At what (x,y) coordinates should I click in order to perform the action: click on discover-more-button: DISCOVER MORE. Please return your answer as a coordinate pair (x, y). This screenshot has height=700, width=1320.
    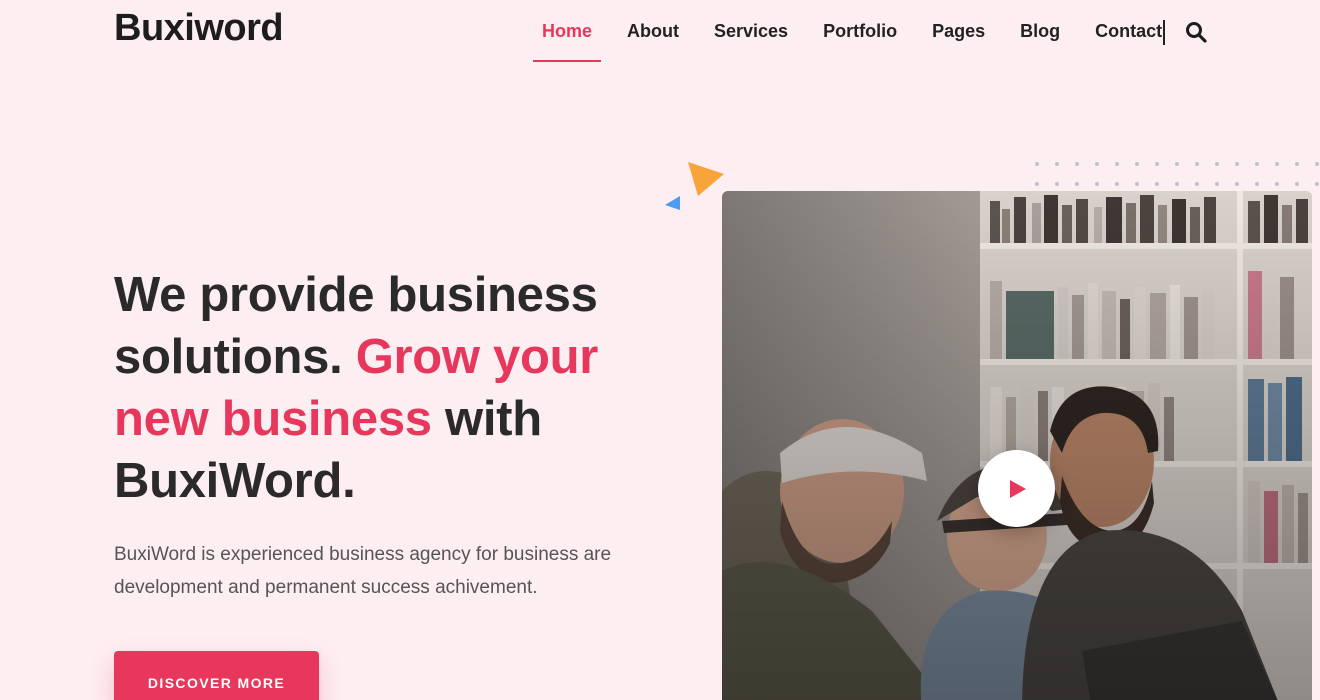
    Looking at the image, I should click on (216, 675).